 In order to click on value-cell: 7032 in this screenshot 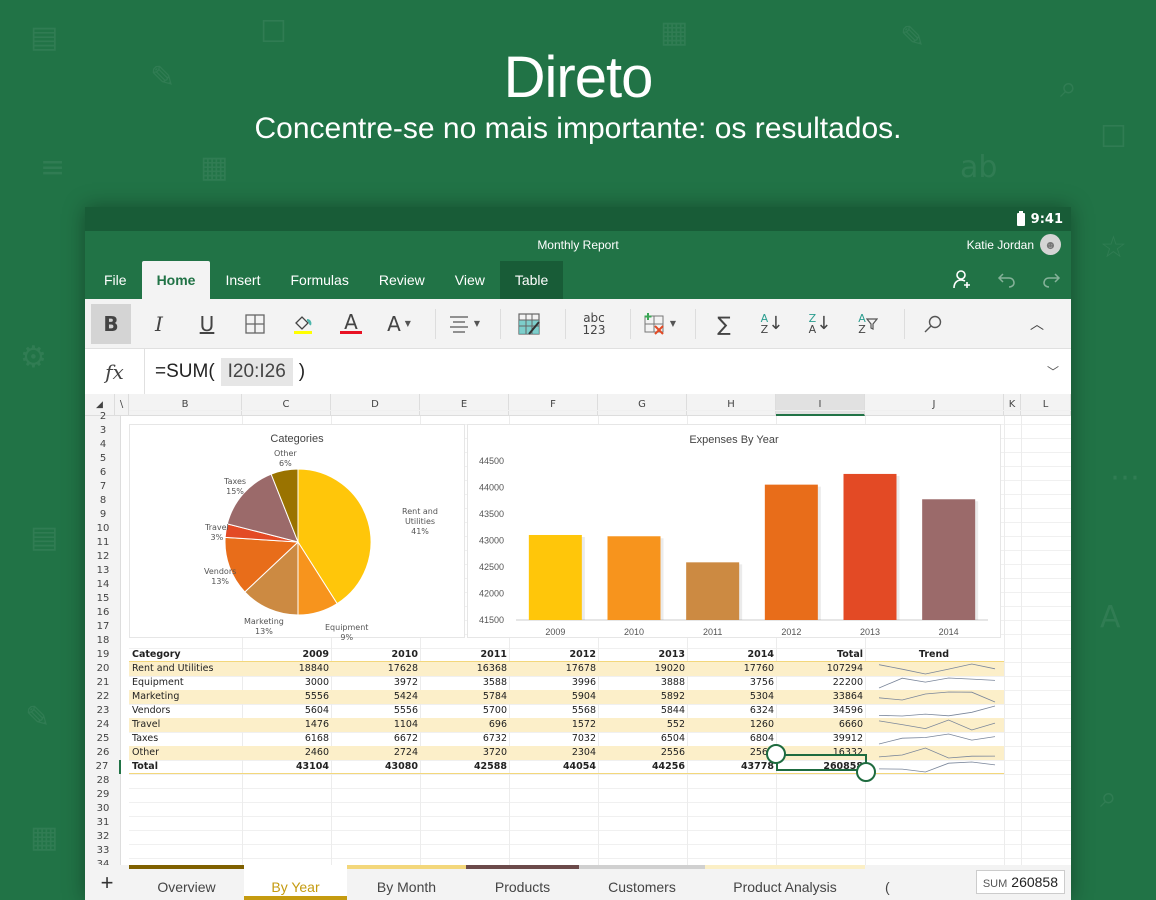, I will do `click(553, 739)`.